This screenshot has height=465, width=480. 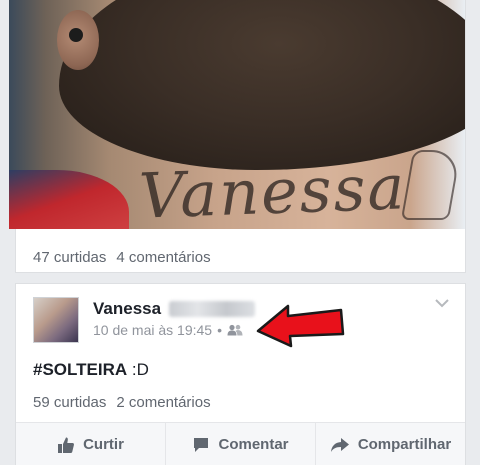 I want to click on post-meta: 10 de mai às 19:45 •, so click(x=168, y=330).